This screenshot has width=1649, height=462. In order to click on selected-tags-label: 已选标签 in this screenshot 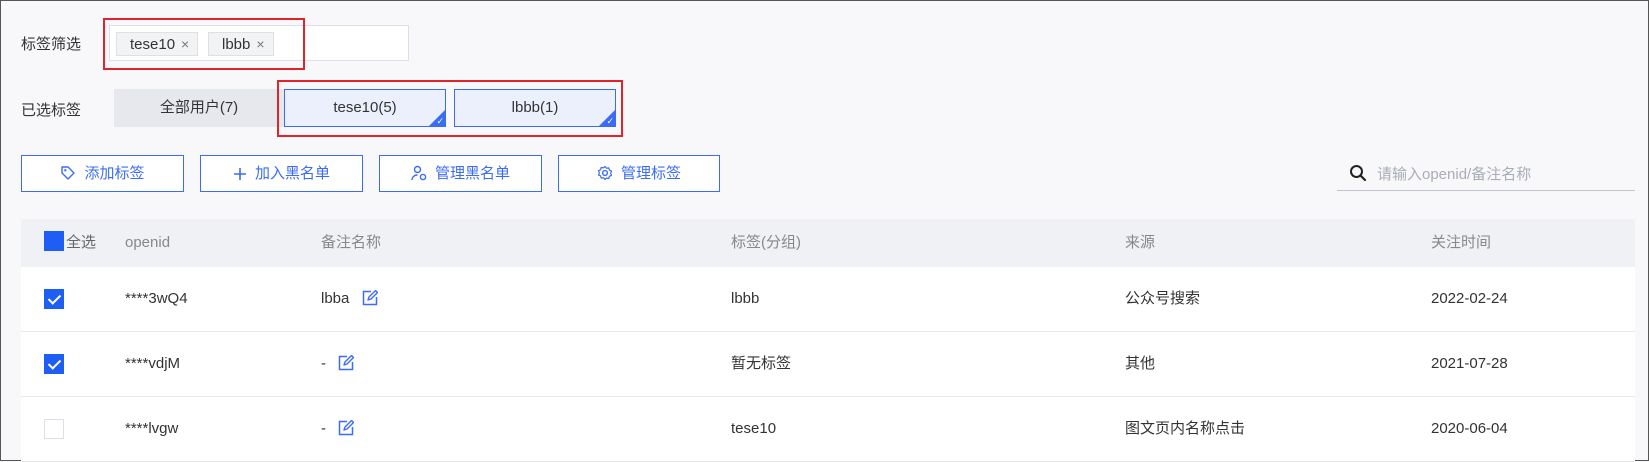, I will do `click(51, 110)`.